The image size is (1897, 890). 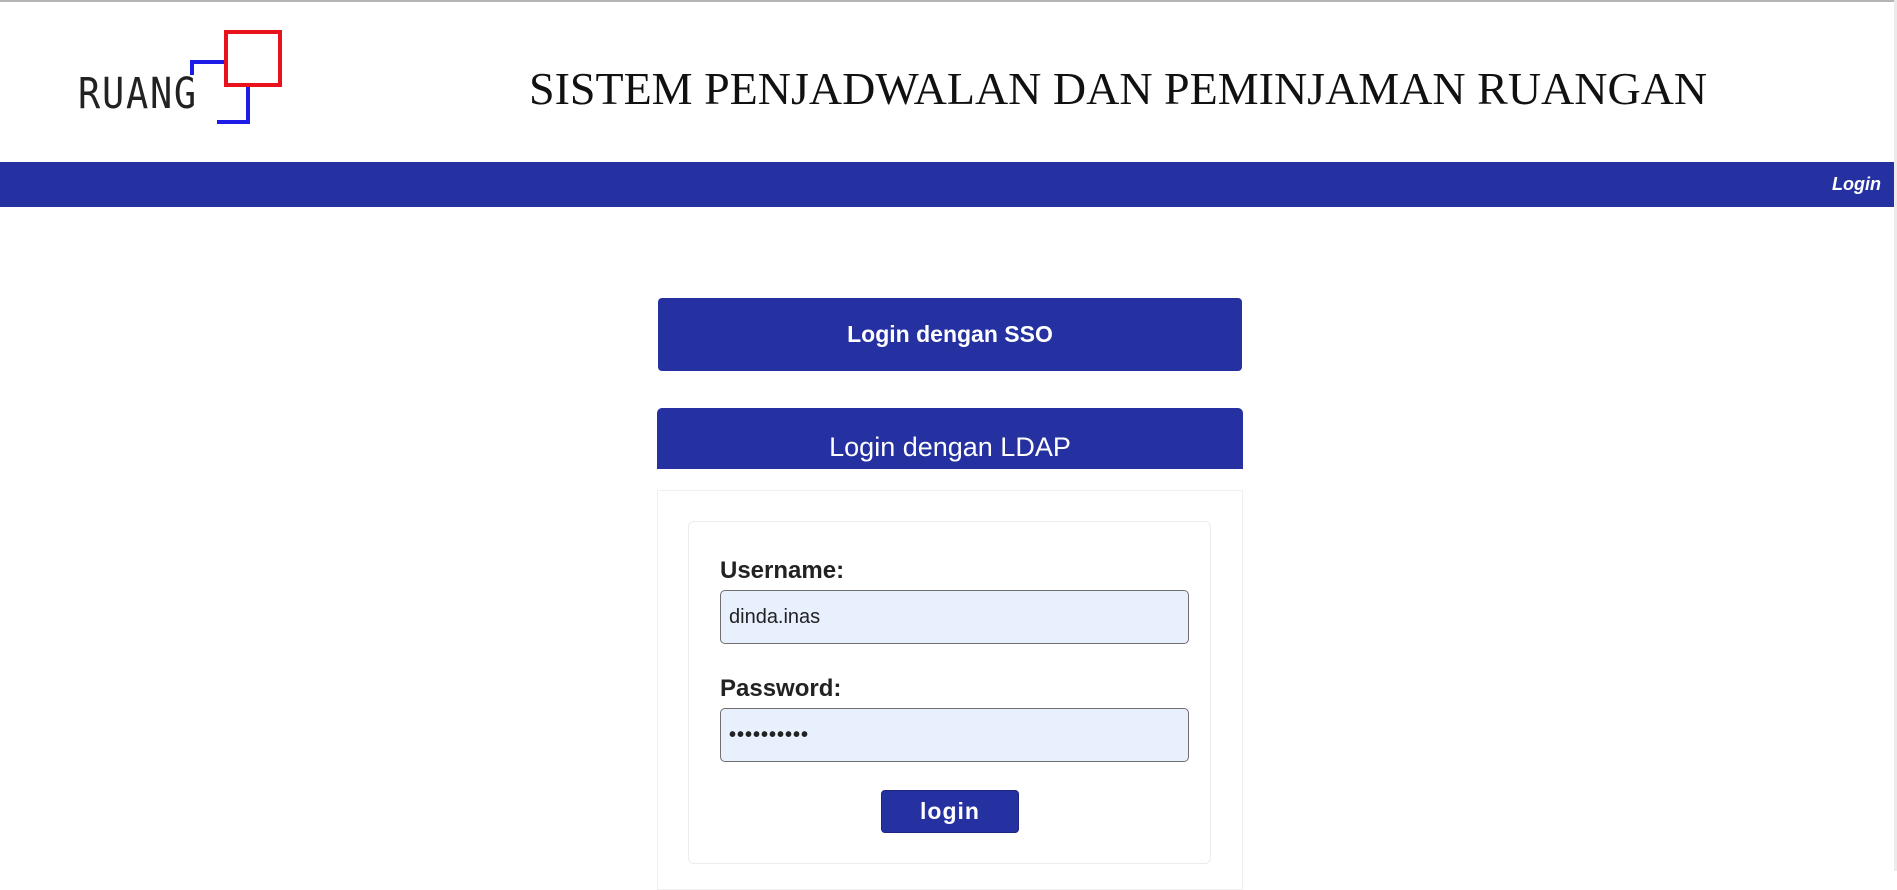 What do you see at coordinates (138, 94) in the screenshot?
I see `logo-text: RUANG` at bounding box center [138, 94].